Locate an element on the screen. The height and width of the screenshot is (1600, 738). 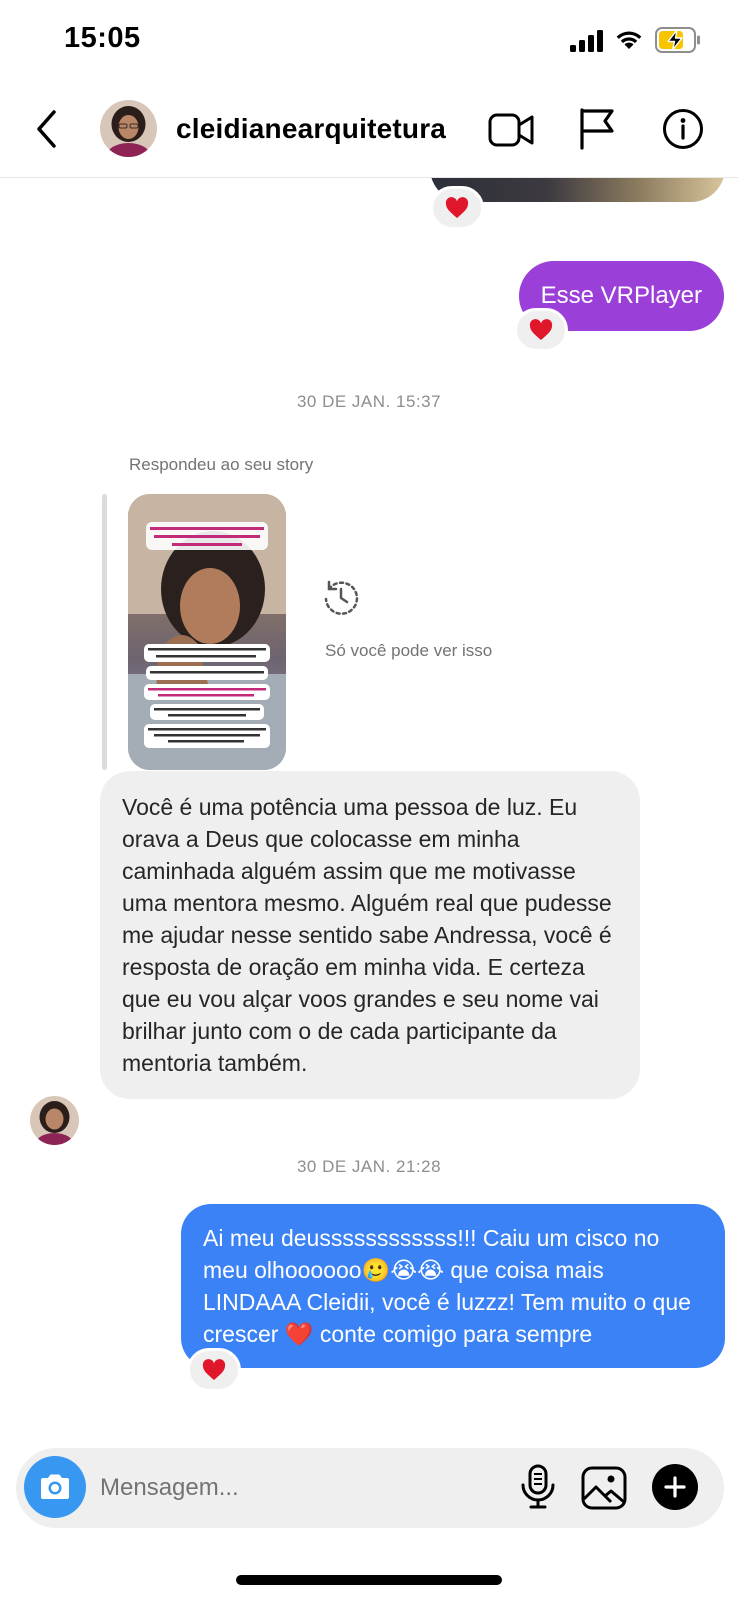
microphone-icon is located at coordinates (538, 1487).